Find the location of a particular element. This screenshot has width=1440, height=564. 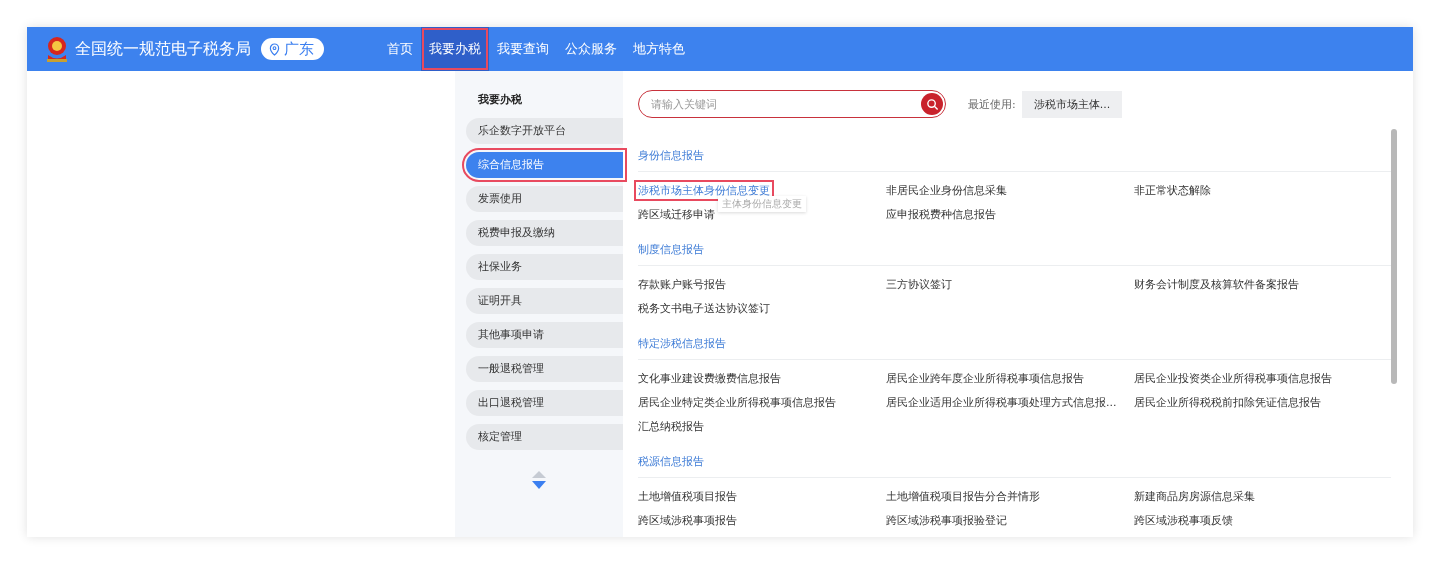

sidebar-item: 税费申报及缴纳 is located at coordinates (544, 233).